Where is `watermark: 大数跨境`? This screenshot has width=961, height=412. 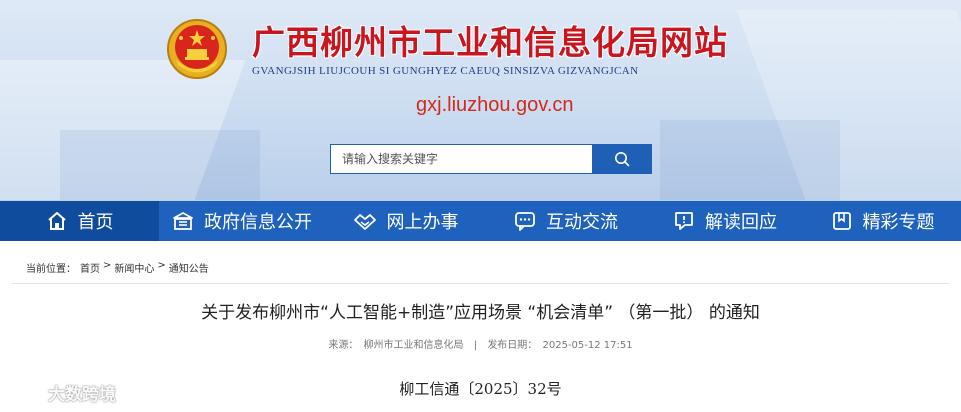 watermark: 大数跨境 is located at coordinates (61, 392).